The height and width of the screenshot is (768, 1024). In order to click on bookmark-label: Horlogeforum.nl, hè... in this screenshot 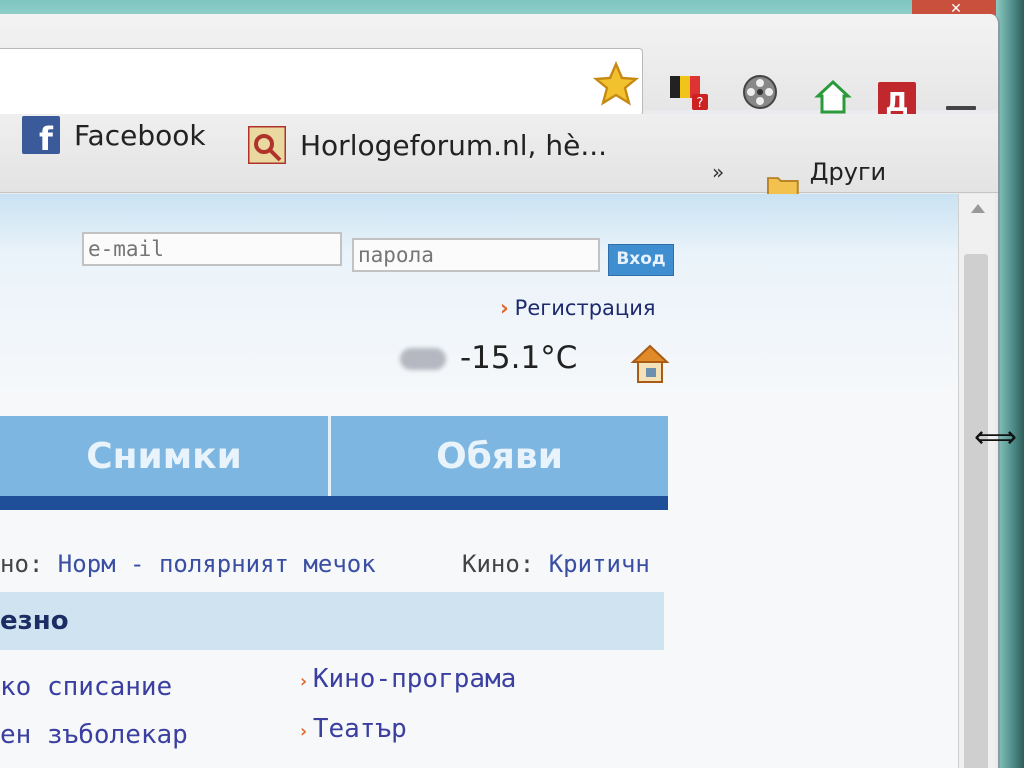, I will do `click(454, 145)`.